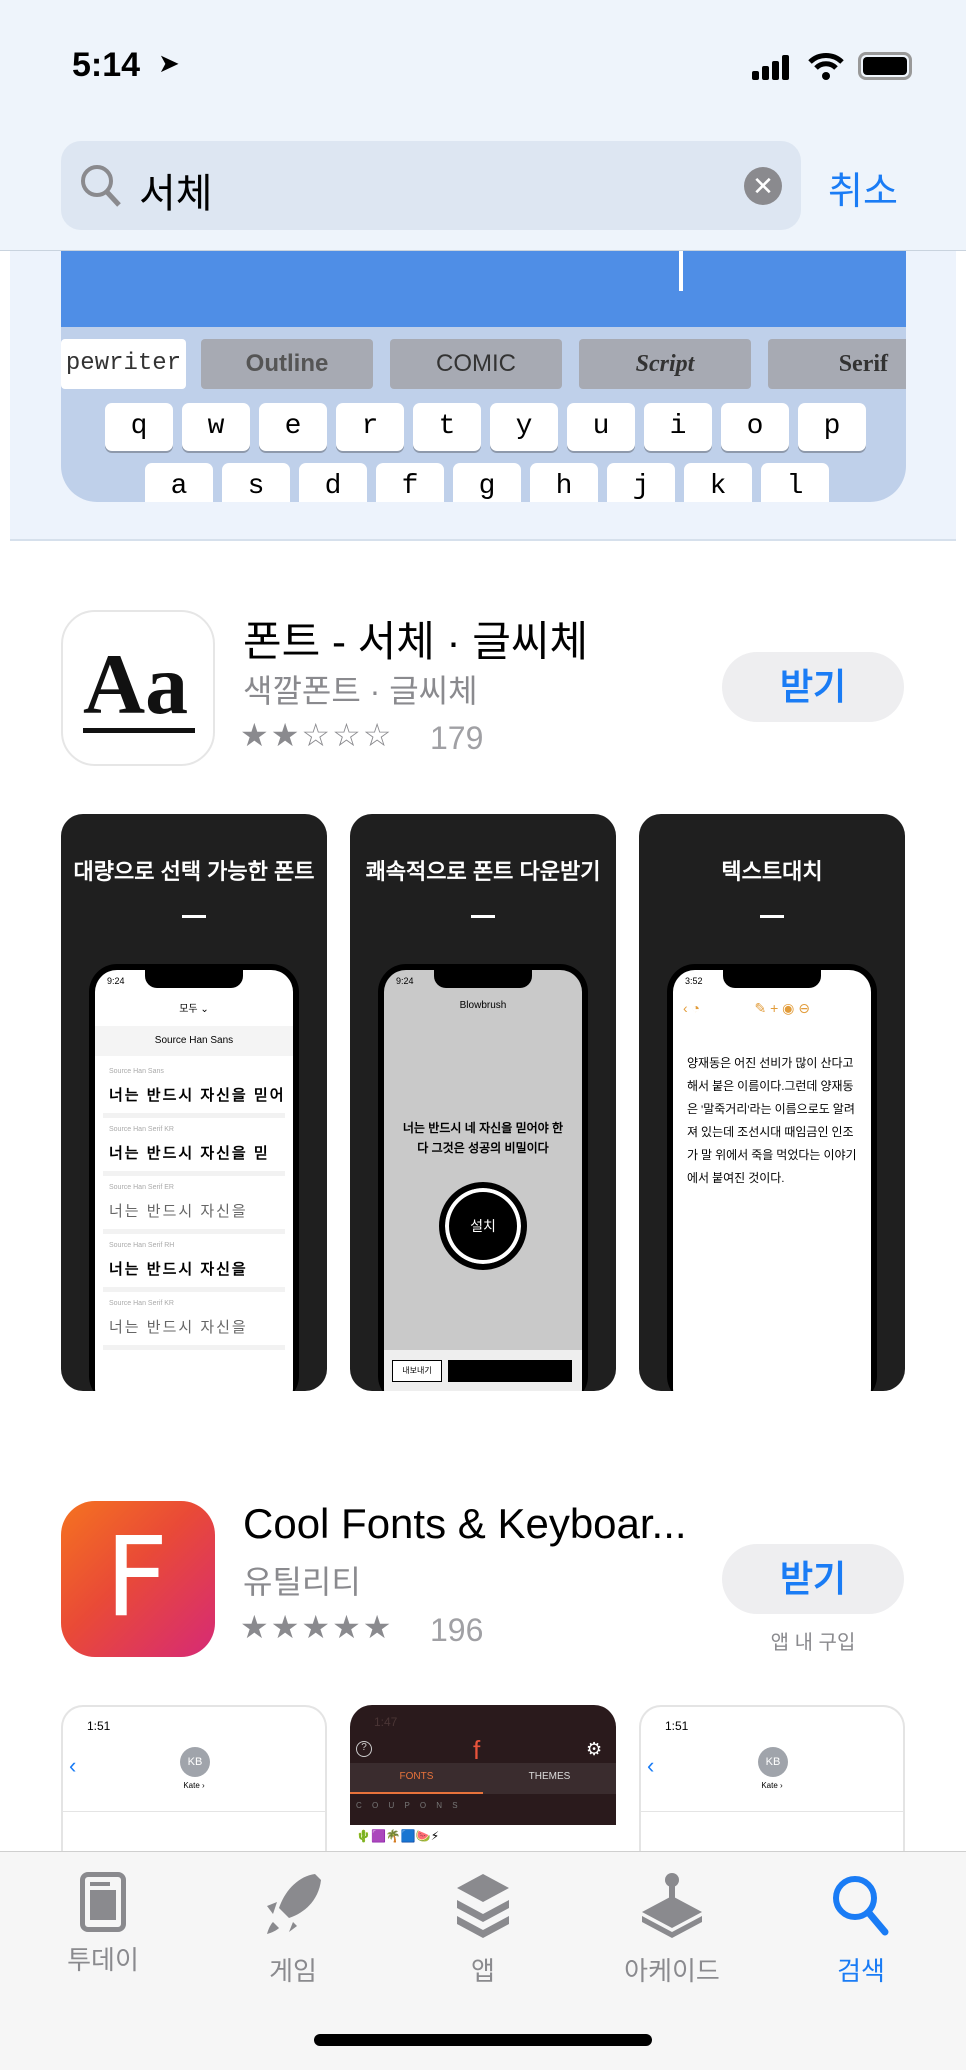 The image size is (966, 2070). What do you see at coordinates (294, 1904) in the screenshot?
I see `rocket-icon` at bounding box center [294, 1904].